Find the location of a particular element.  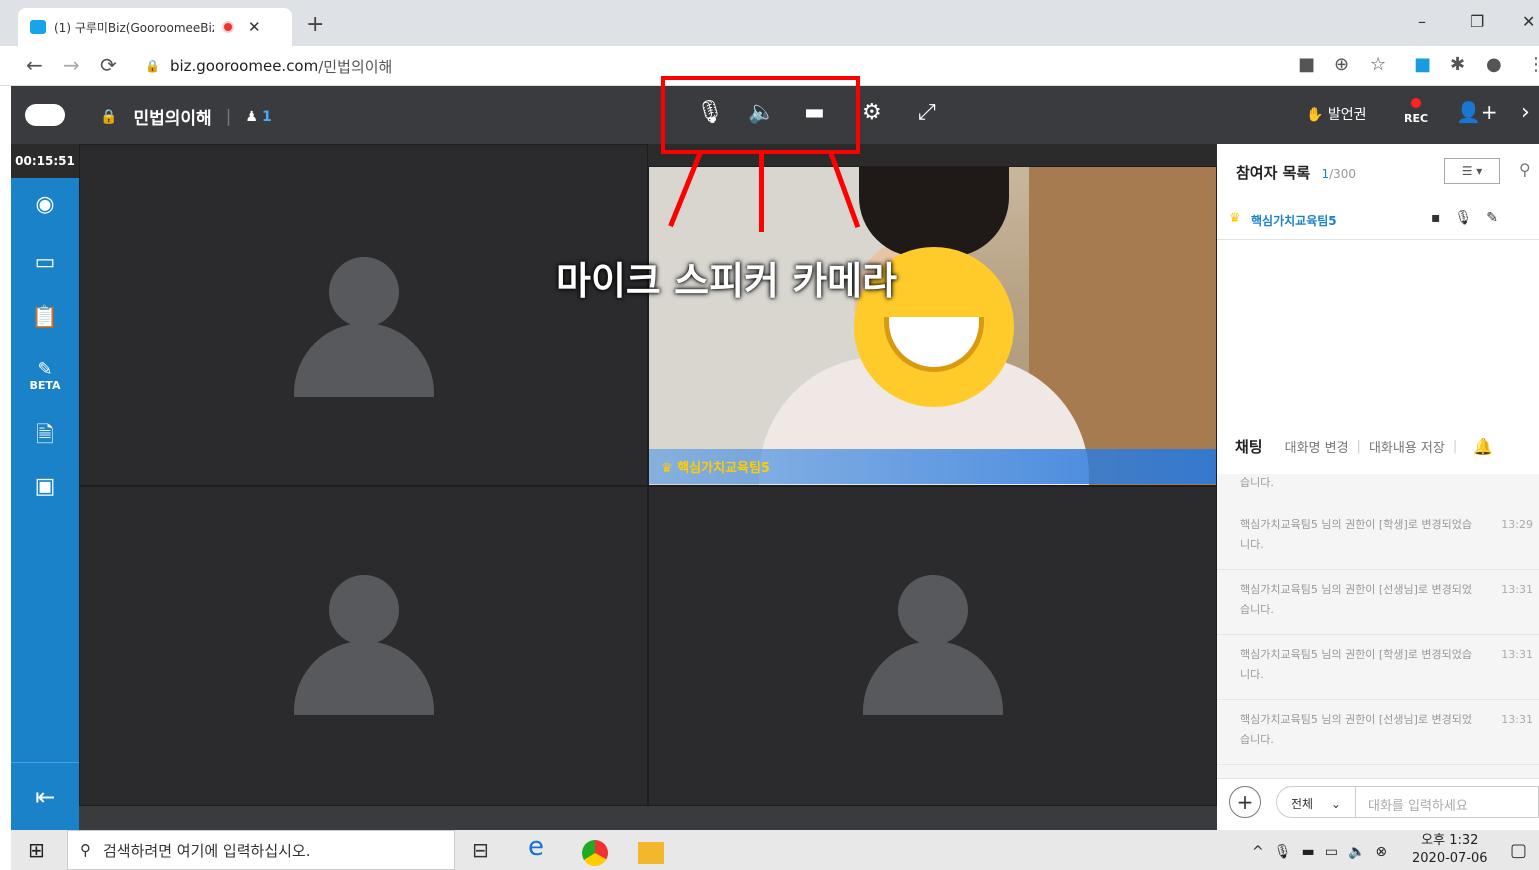

bell-icon: 🔔 is located at coordinates (1483, 446).